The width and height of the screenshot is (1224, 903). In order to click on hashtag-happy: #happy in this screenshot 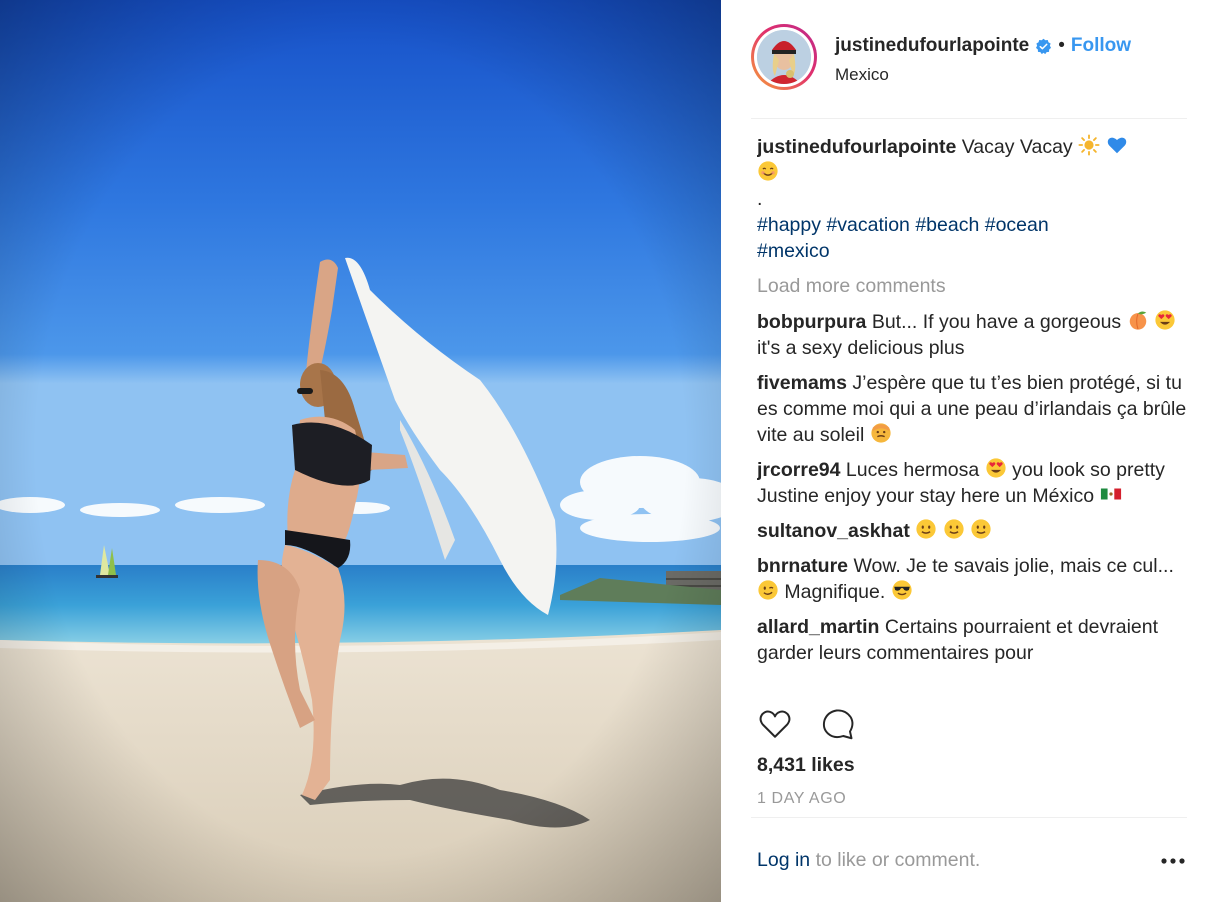, I will do `click(789, 225)`.